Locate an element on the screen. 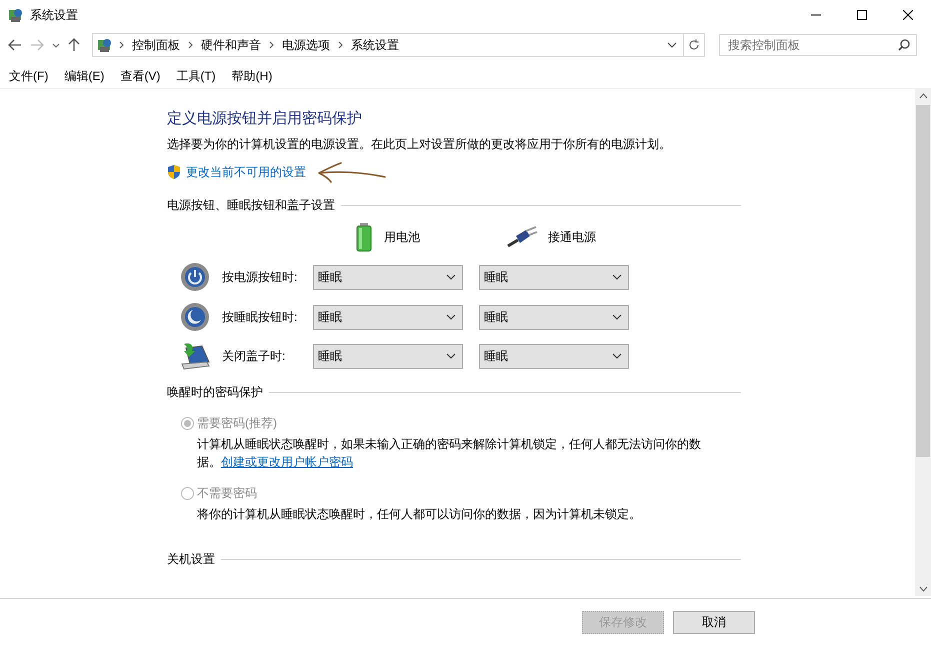 Image resolution: width=931 pixels, height=645 pixels. recent-locations-button is located at coordinates (56, 45).